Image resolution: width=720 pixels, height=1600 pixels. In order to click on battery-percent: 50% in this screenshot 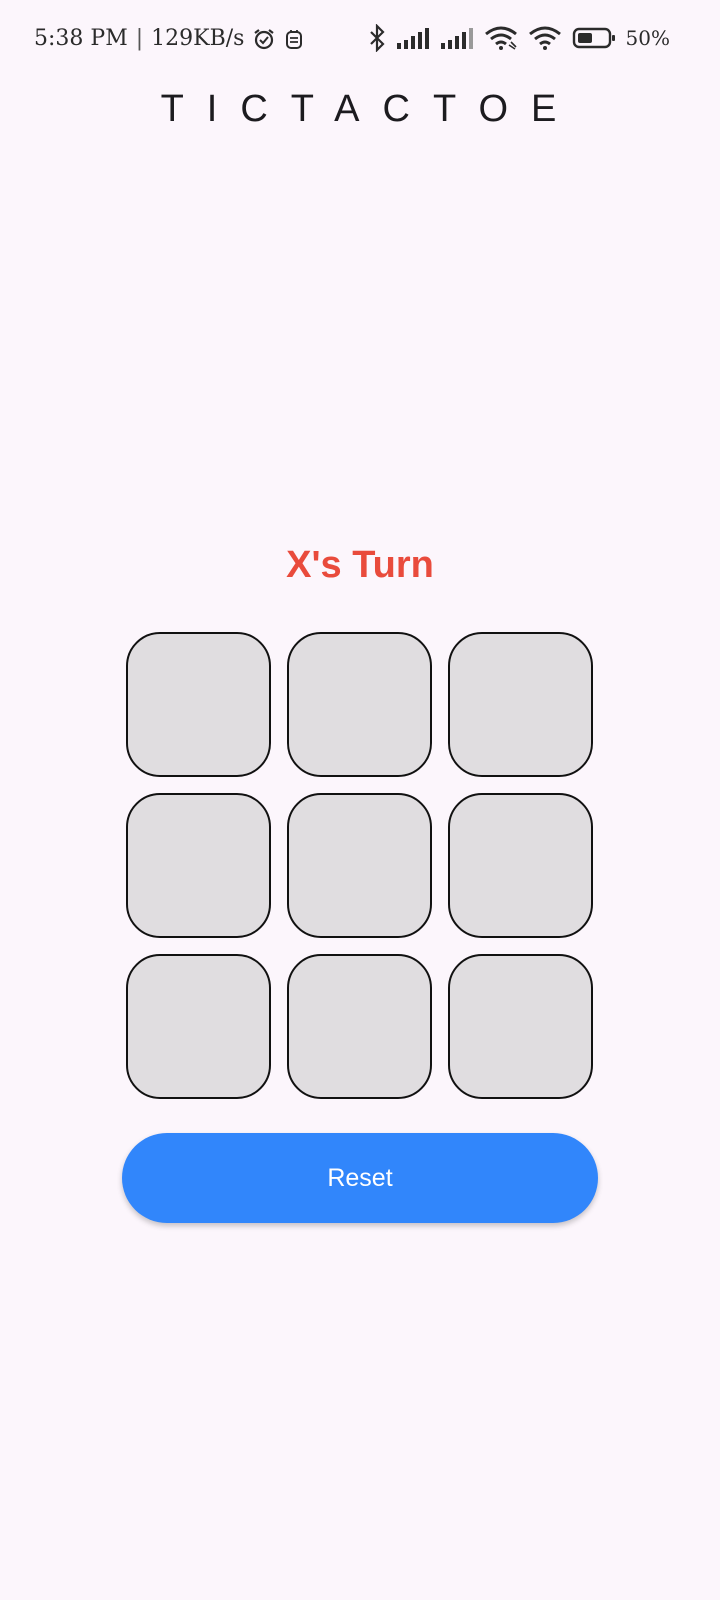, I will do `click(647, 38)`.